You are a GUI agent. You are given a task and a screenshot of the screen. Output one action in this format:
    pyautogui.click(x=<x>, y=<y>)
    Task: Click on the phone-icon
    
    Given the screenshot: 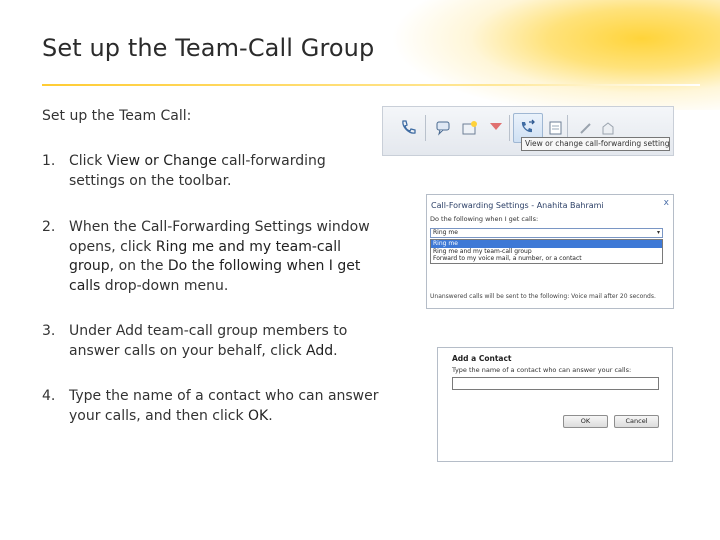 What is the action you would take?
    pyautogui.click(x=408, y=128)
    